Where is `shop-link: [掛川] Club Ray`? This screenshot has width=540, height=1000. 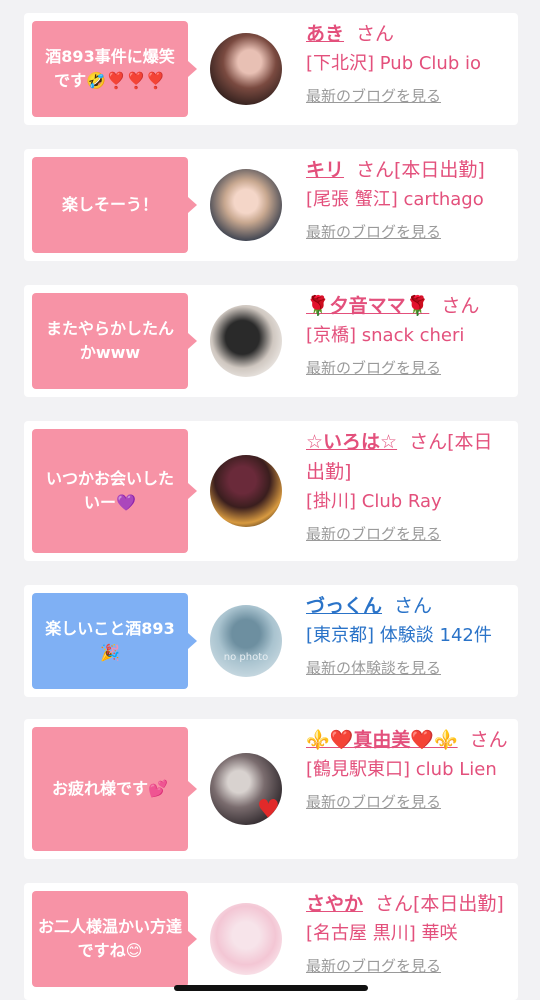
shop-link: [掛川] Club Ray is located at coordinates (407, 502).